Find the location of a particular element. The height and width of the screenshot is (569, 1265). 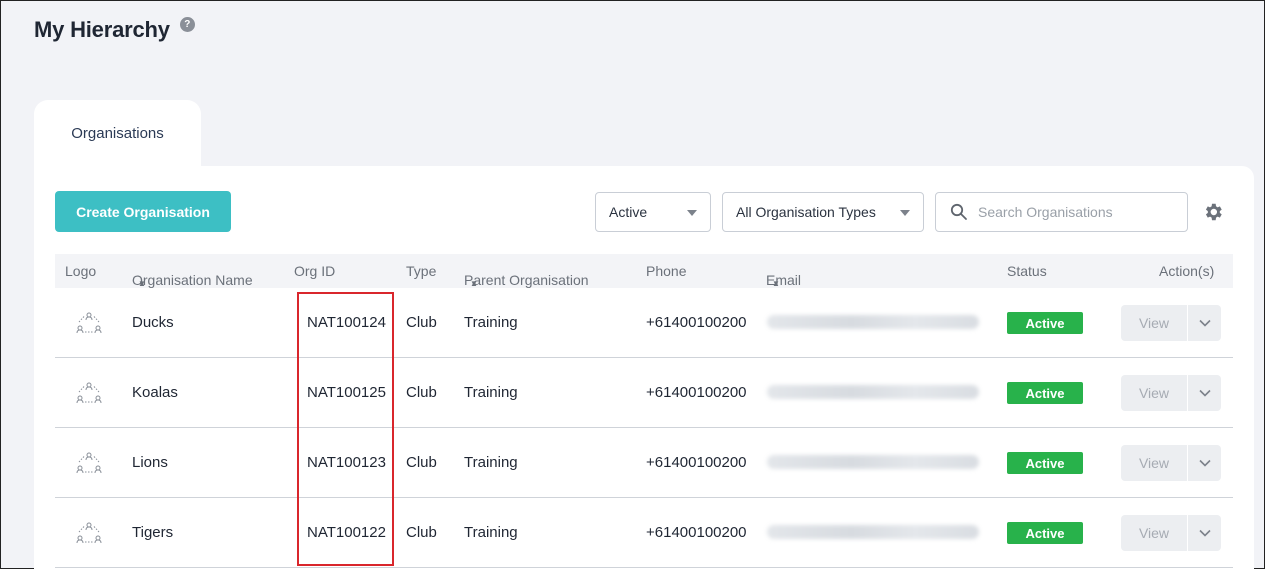

search-box is located at coordinates (1061, 212).